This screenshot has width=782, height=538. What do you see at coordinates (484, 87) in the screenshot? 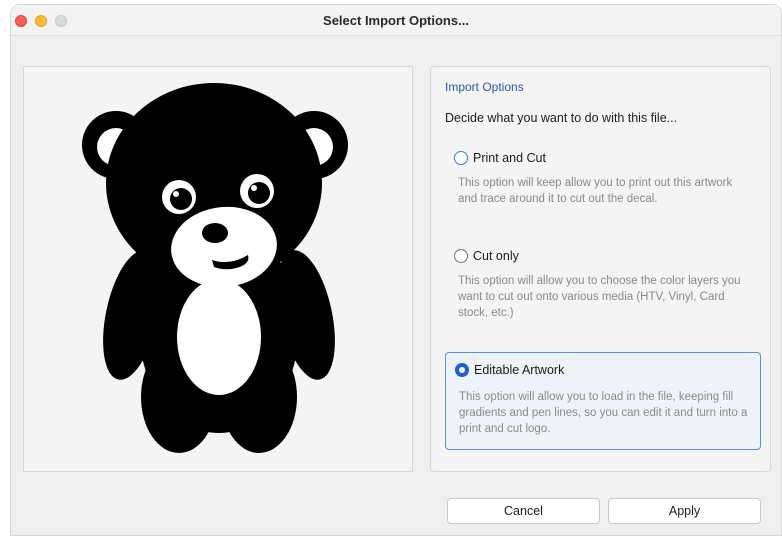
I see `section-title: Import Options` at bounding box center [484, 87].